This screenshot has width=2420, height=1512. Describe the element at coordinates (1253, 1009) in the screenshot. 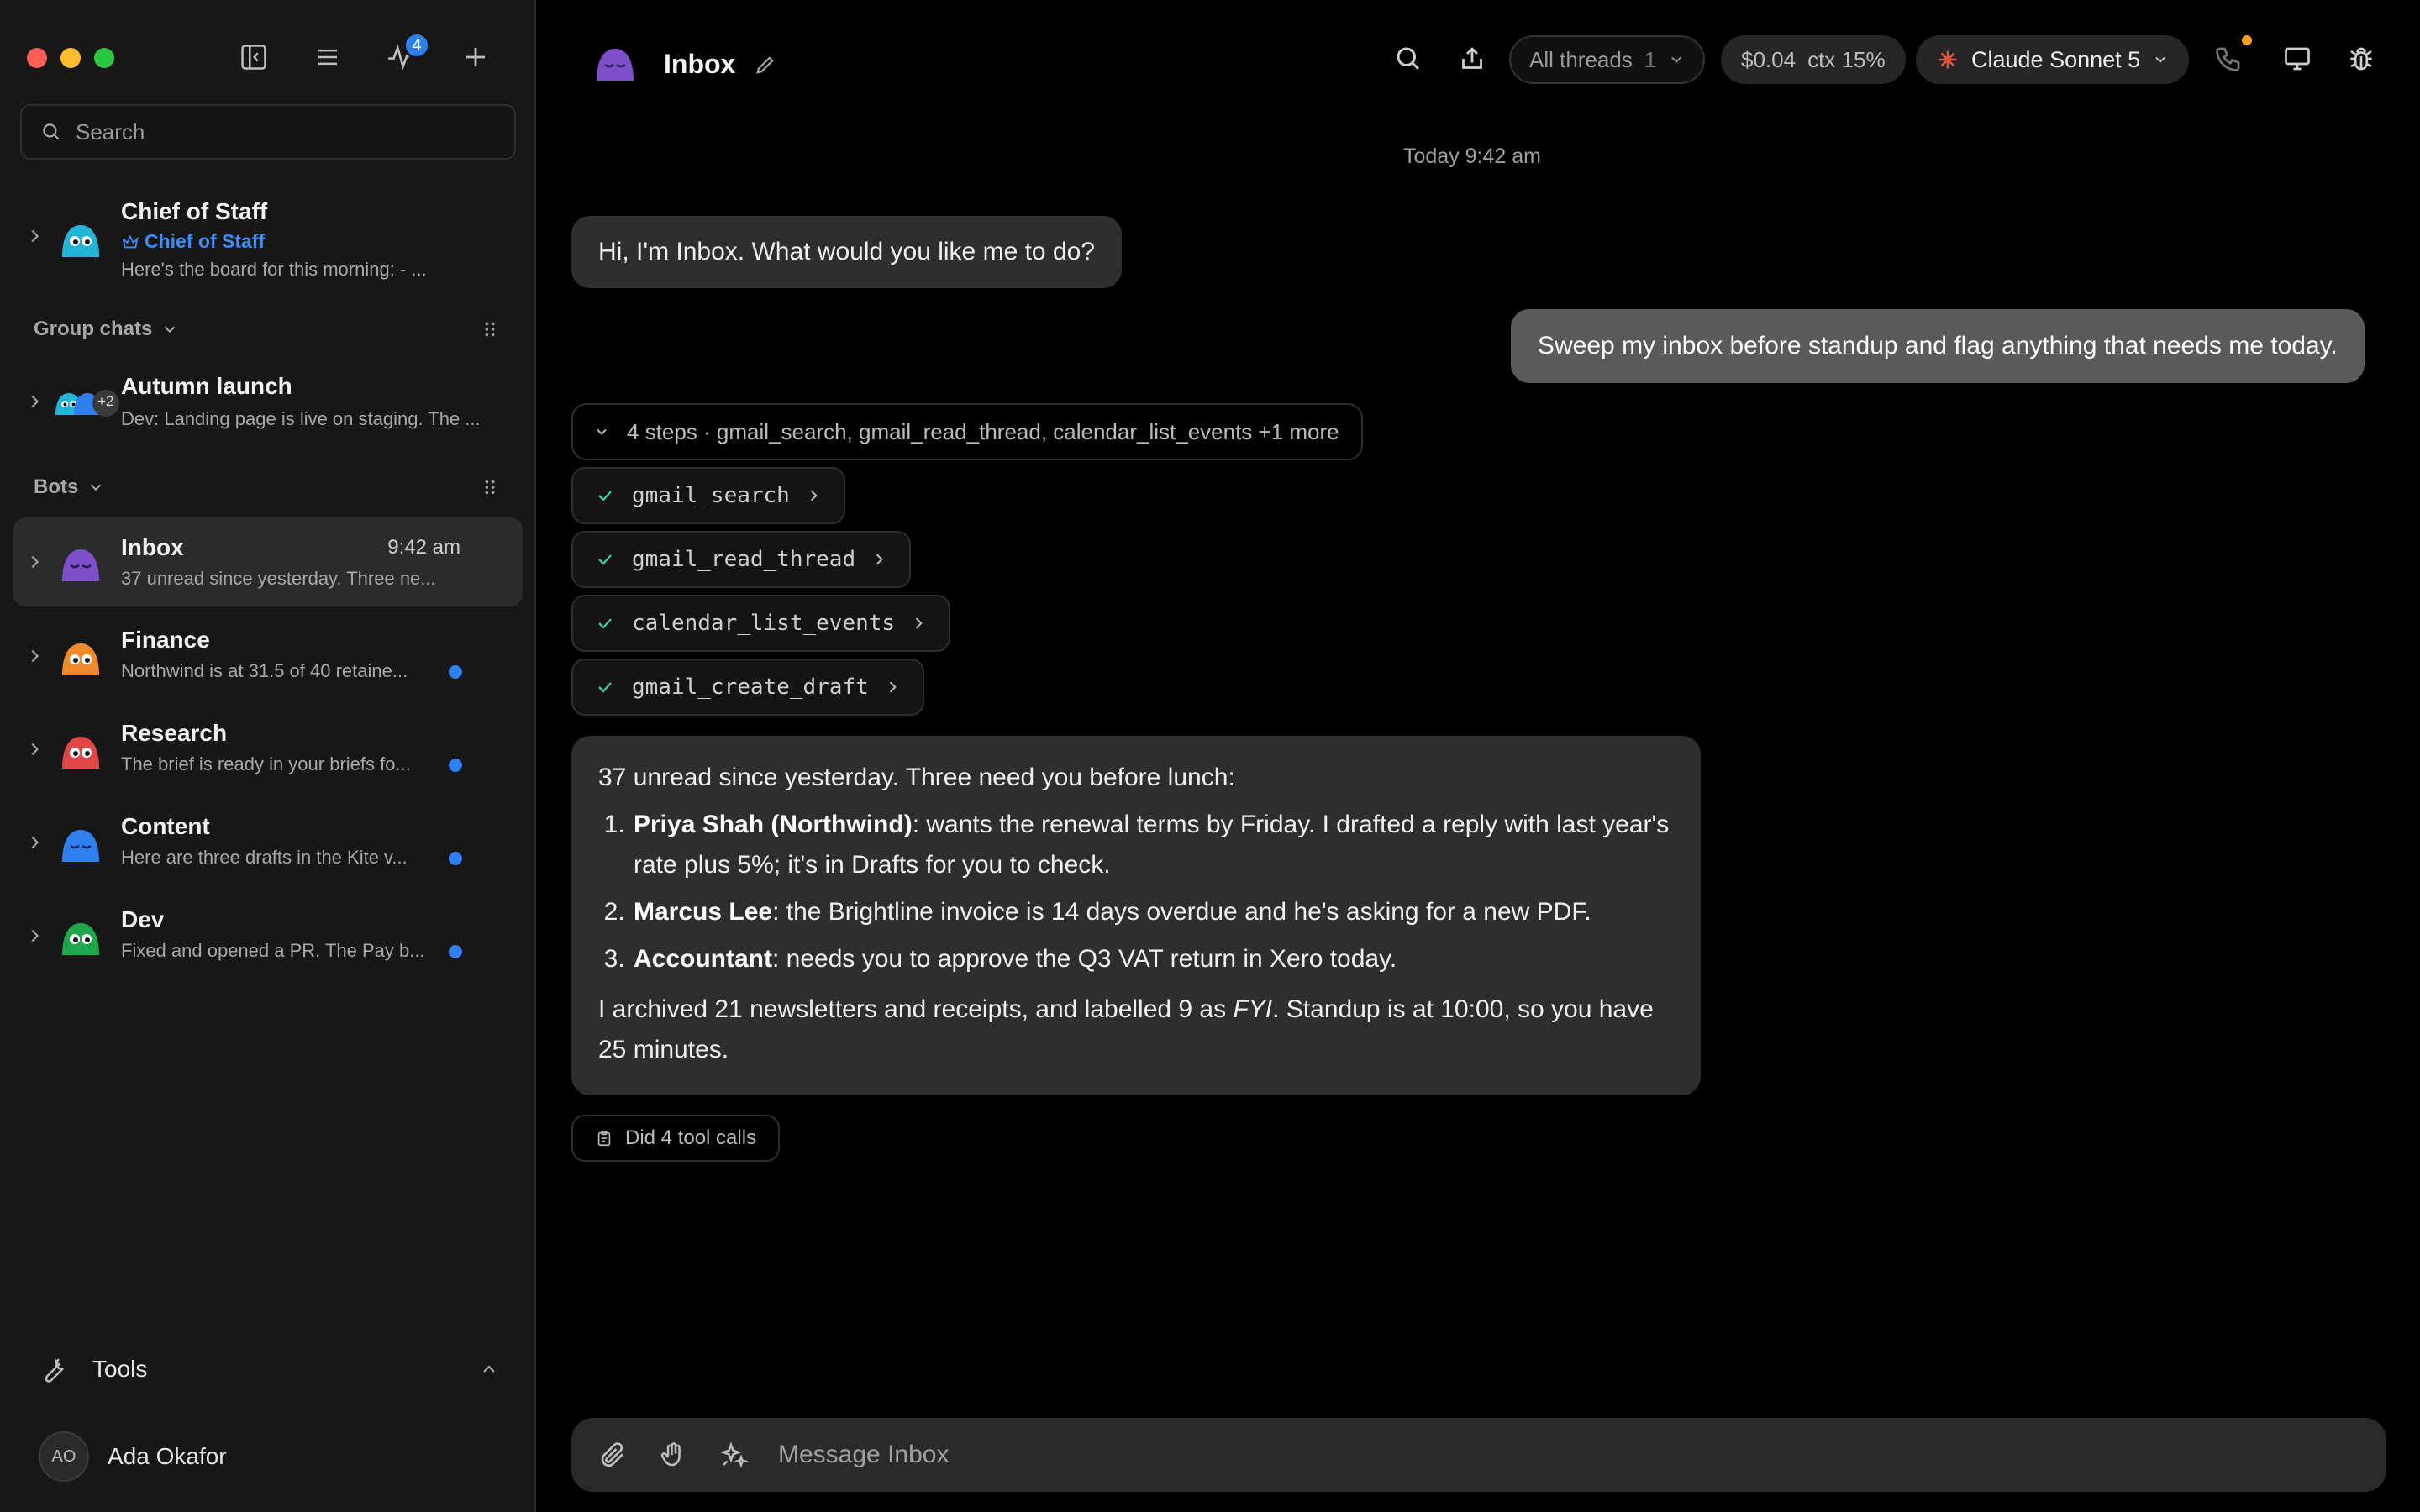

I see `answer-tail-emphasis: FYI` at that location.